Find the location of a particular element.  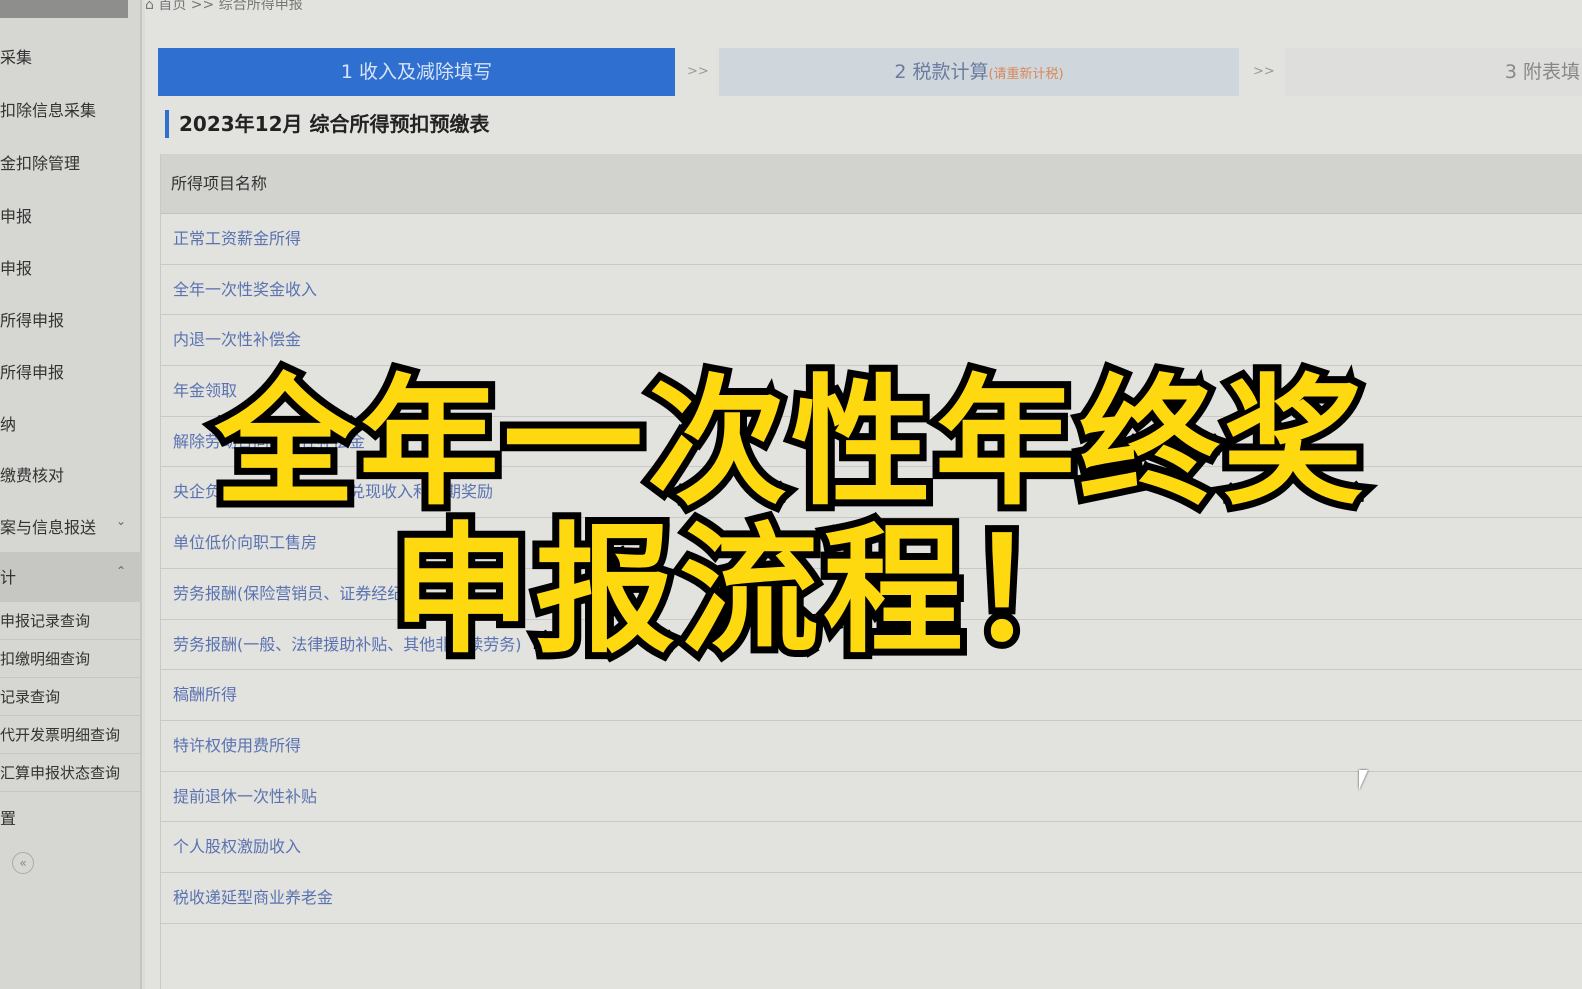

table-row: 个人股权激励收入 is located at coordinates (871, 847).